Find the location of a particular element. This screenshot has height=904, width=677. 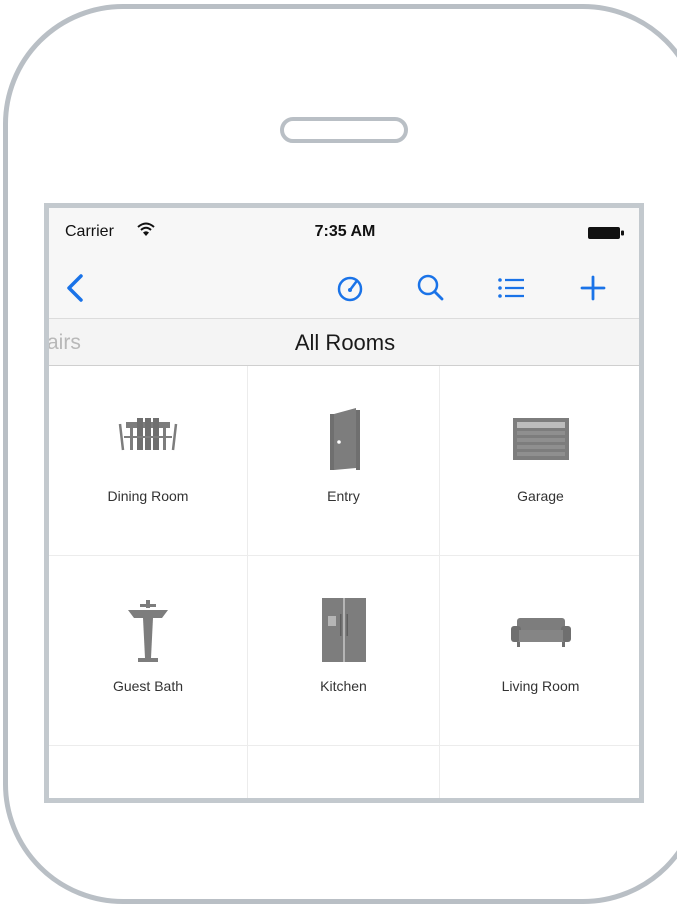

plus-icon is located at coordinates (593, 288).